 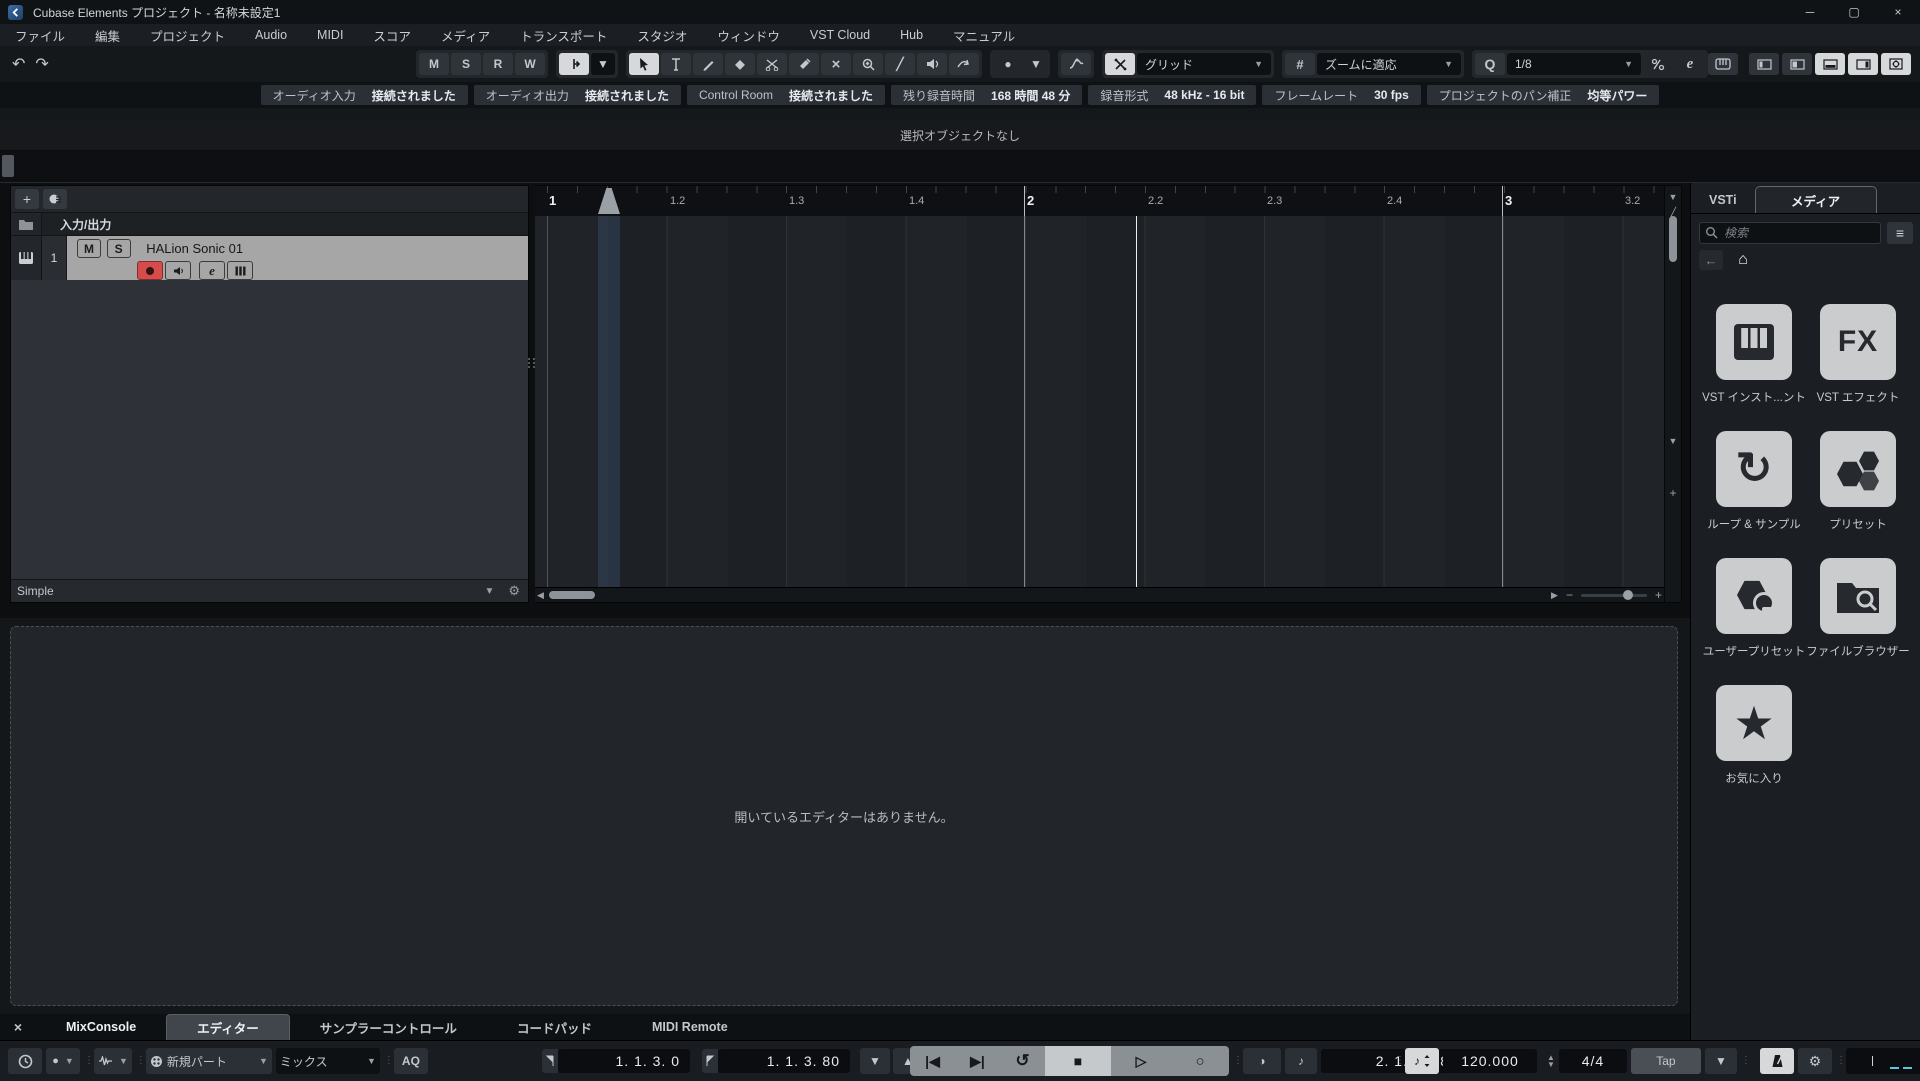 What do you see at coordinates (1896, 64) in the screenshot?
I see `setup-toolbar-icon` at bounding box center [1896, 64].